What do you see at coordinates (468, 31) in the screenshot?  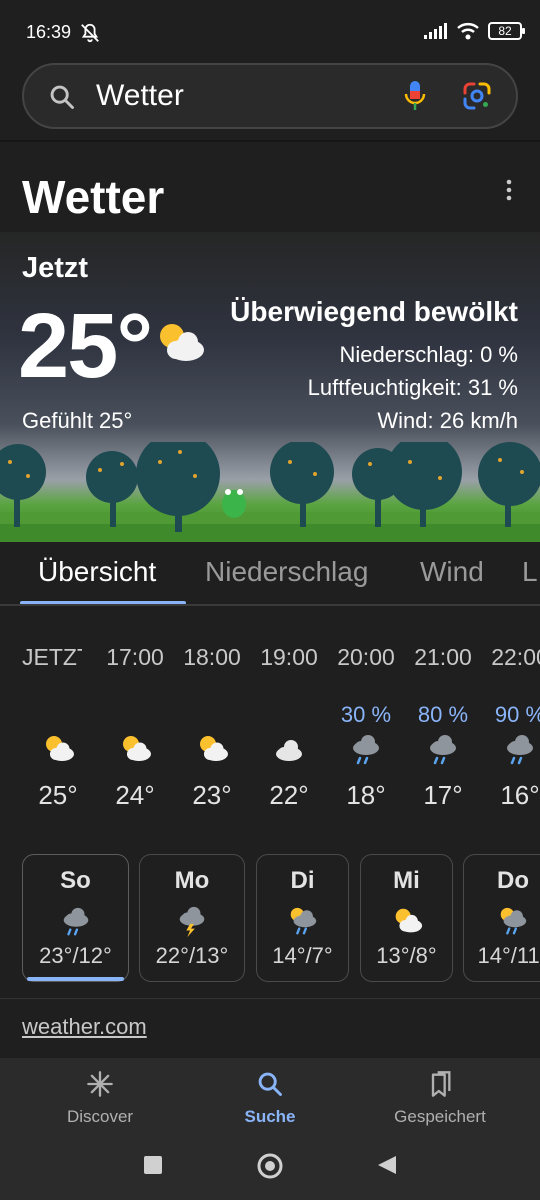 I see `wifi-icon` at bounding box center [468, 31].